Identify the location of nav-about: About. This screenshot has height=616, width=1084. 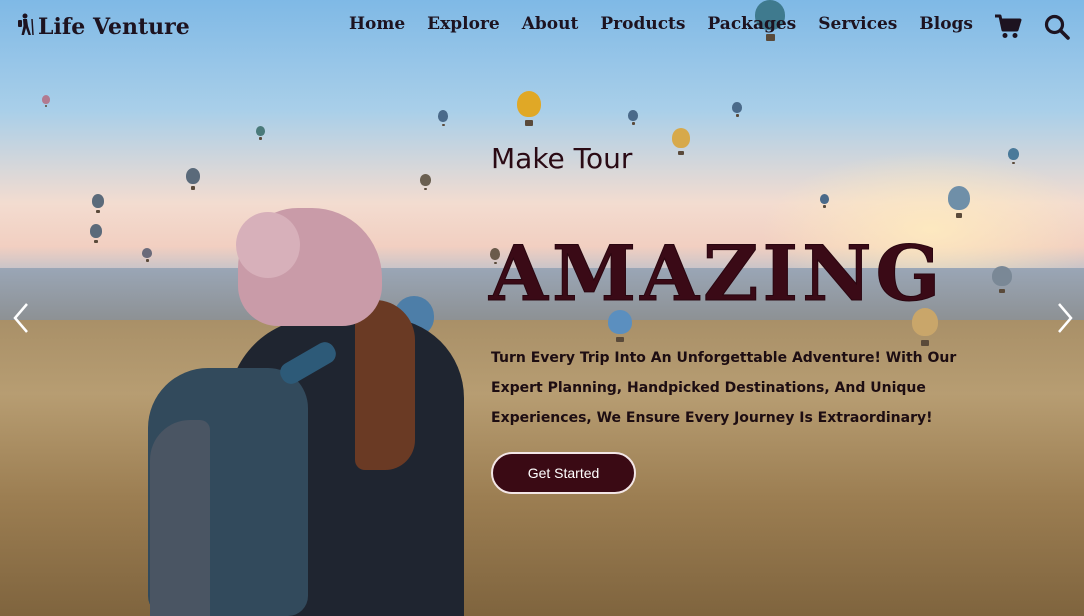
(550, 24).